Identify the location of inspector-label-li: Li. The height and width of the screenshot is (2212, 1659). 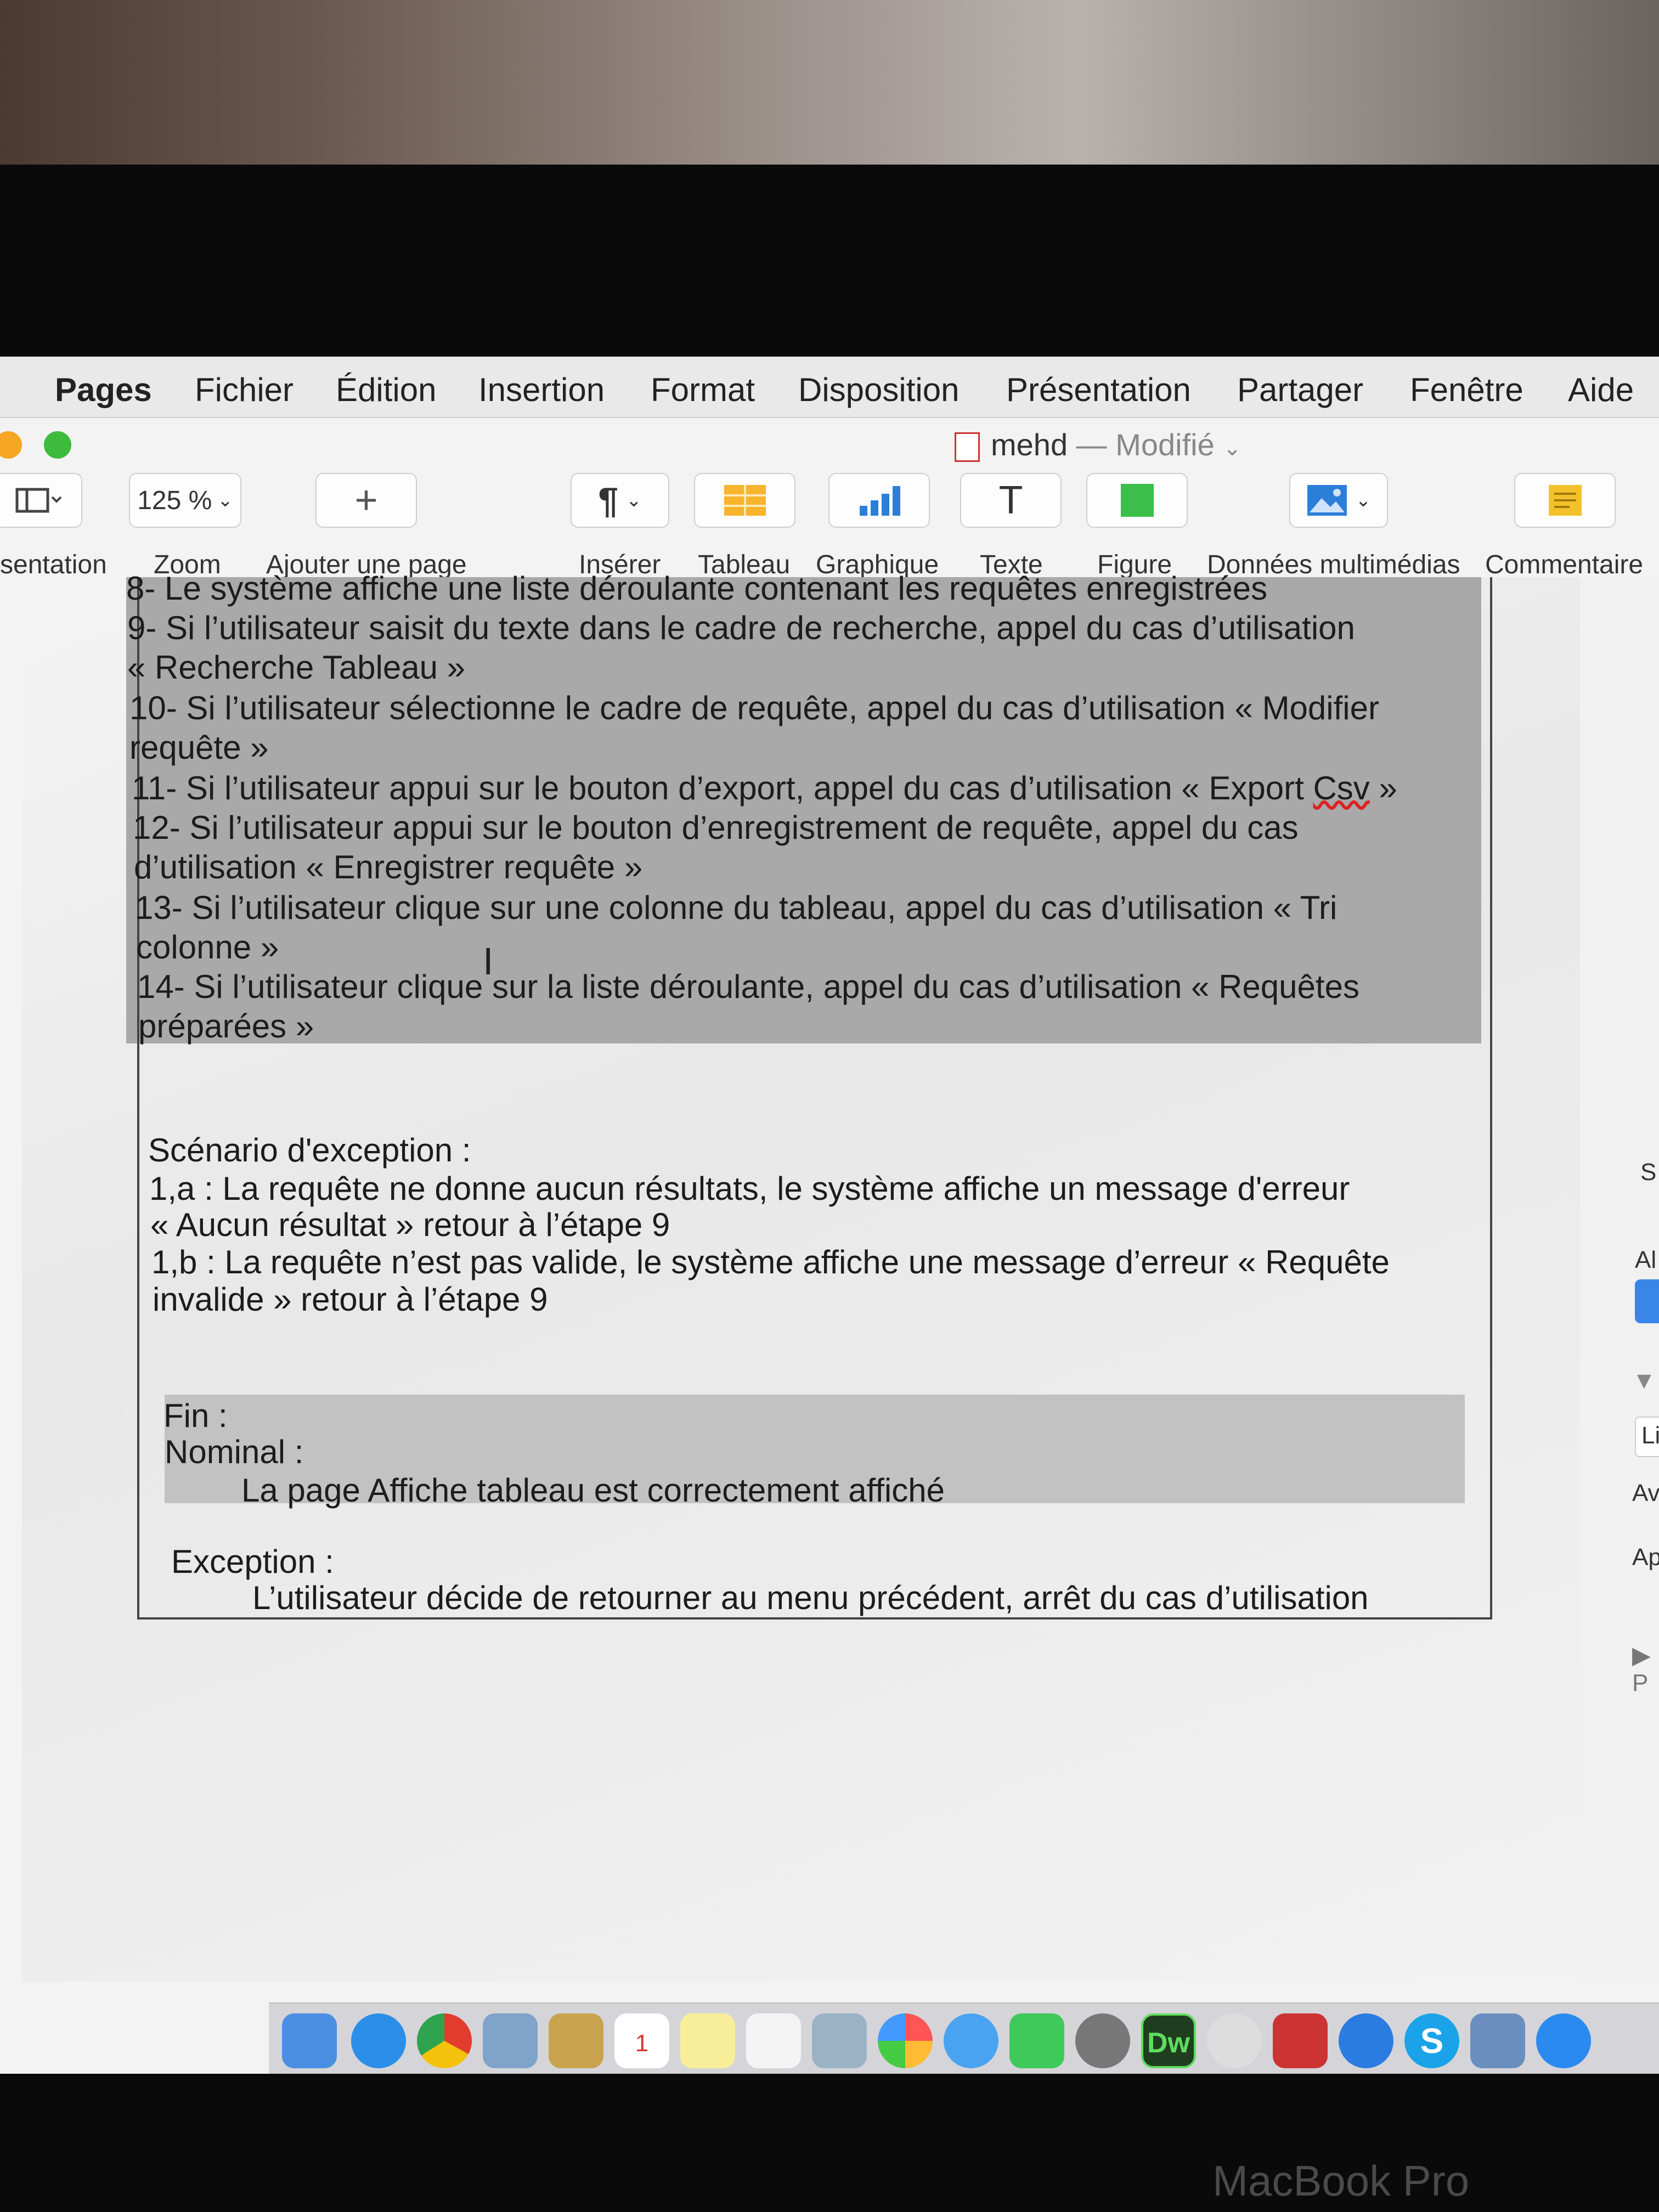
(1650, 1435).